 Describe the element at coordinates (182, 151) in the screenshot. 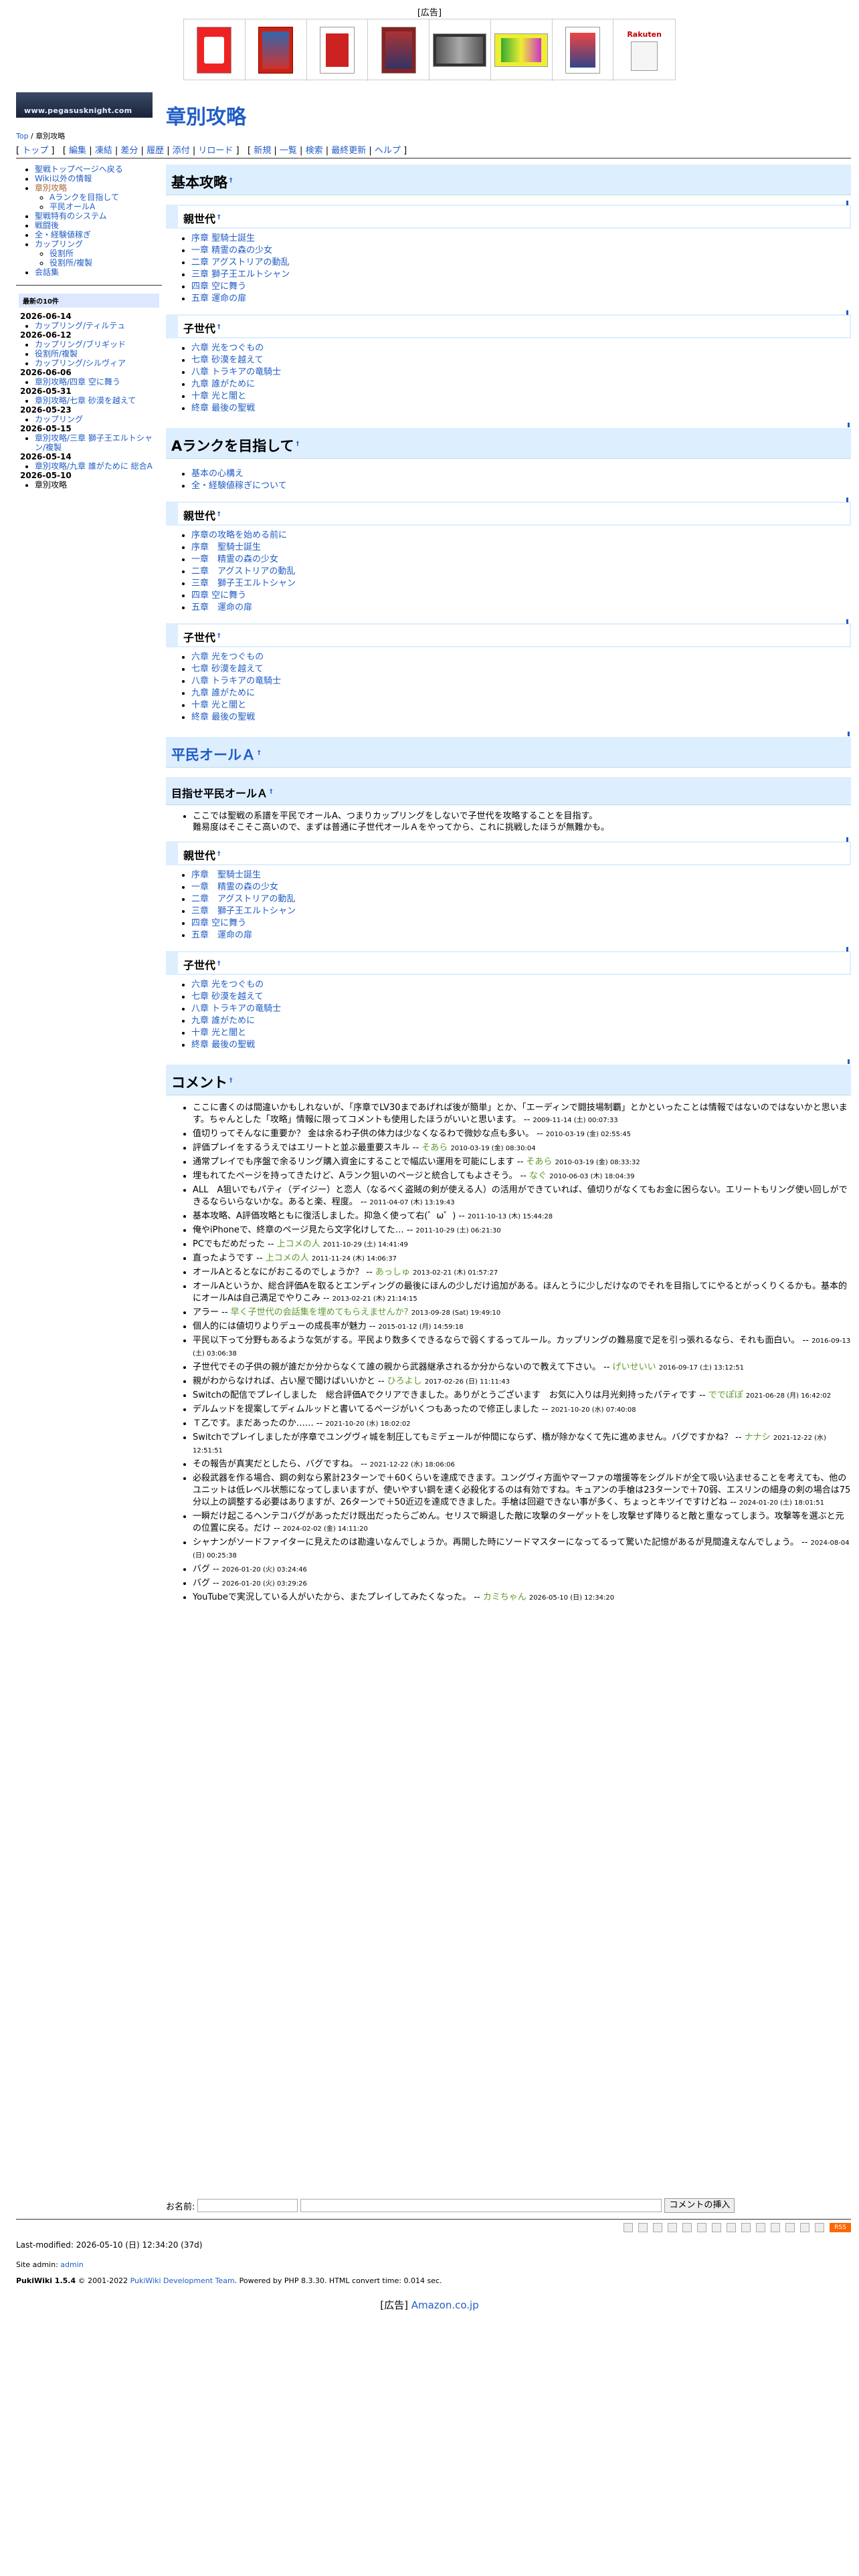

I see `nav-attach: 添付` at that location.